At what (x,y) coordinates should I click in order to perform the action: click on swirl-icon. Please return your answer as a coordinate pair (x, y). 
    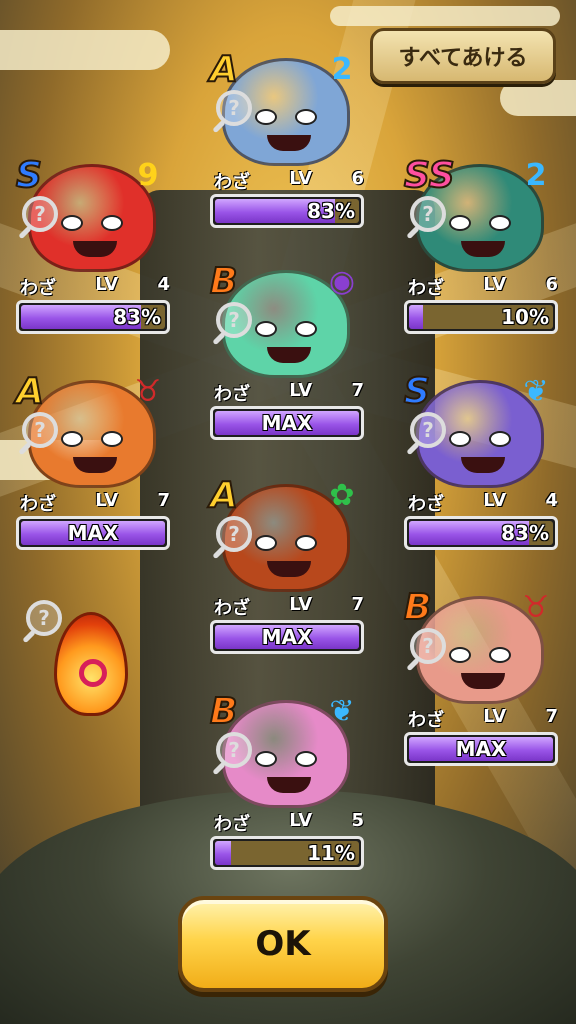
    Looking at the image, I should click on (93, 673).